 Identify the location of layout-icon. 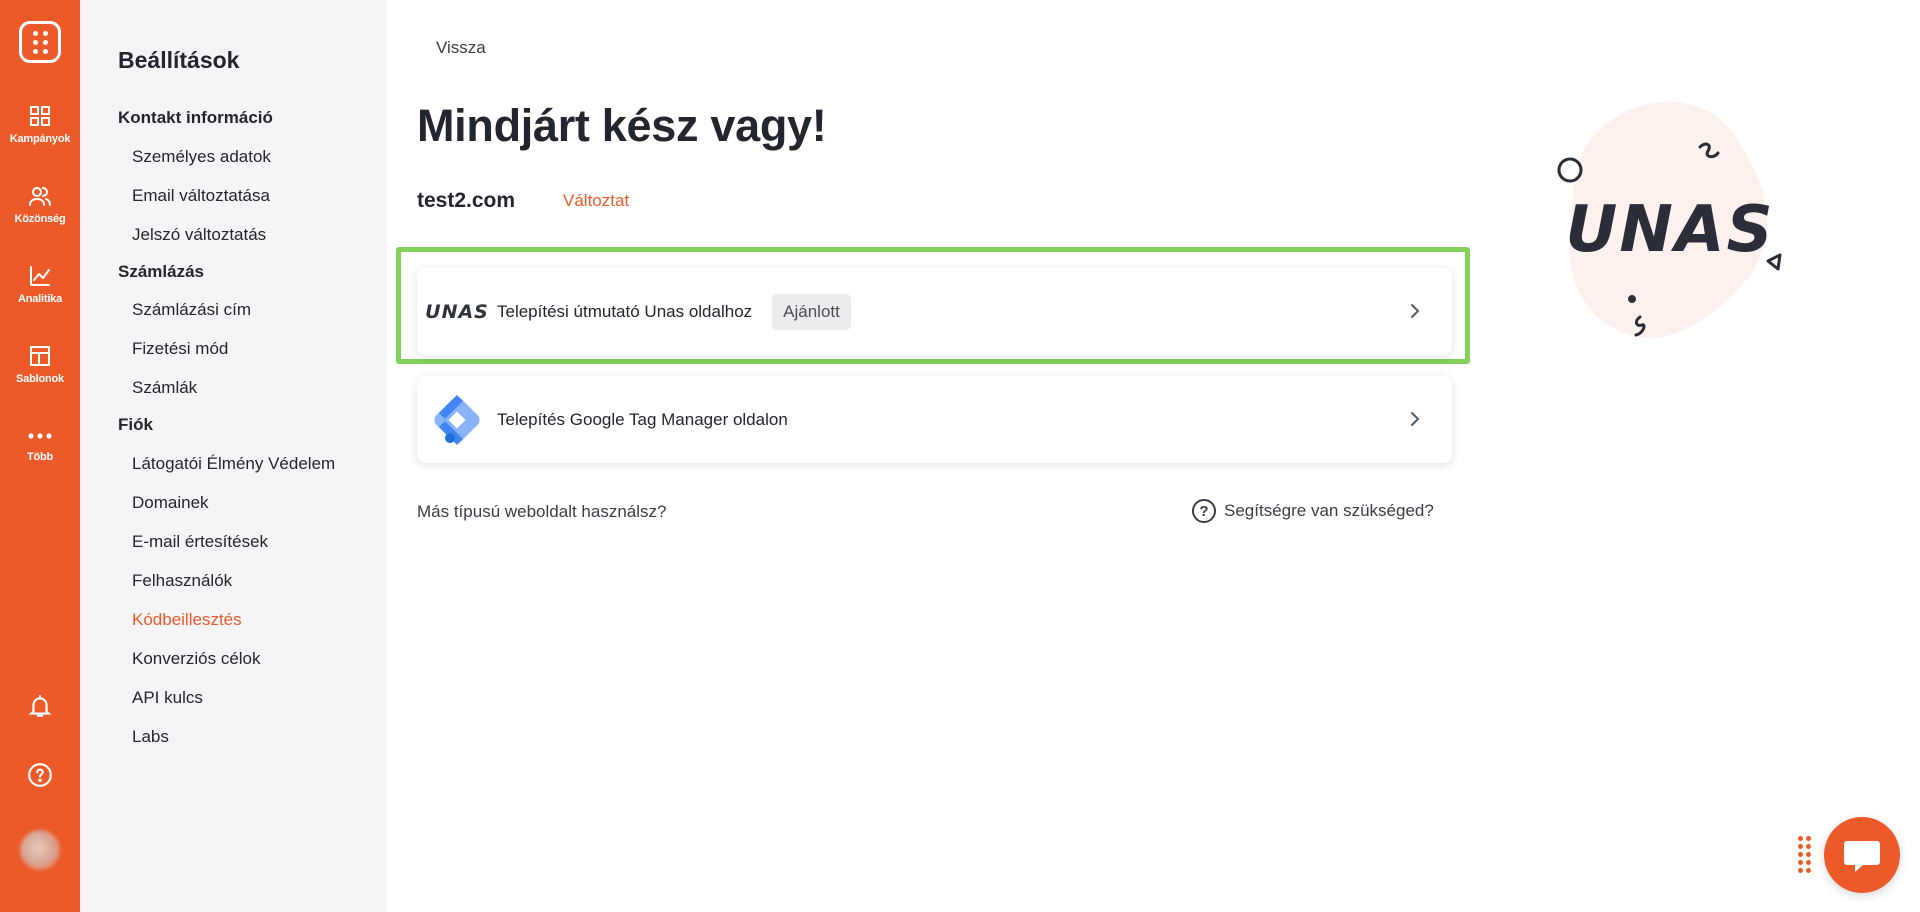
(40, 356).